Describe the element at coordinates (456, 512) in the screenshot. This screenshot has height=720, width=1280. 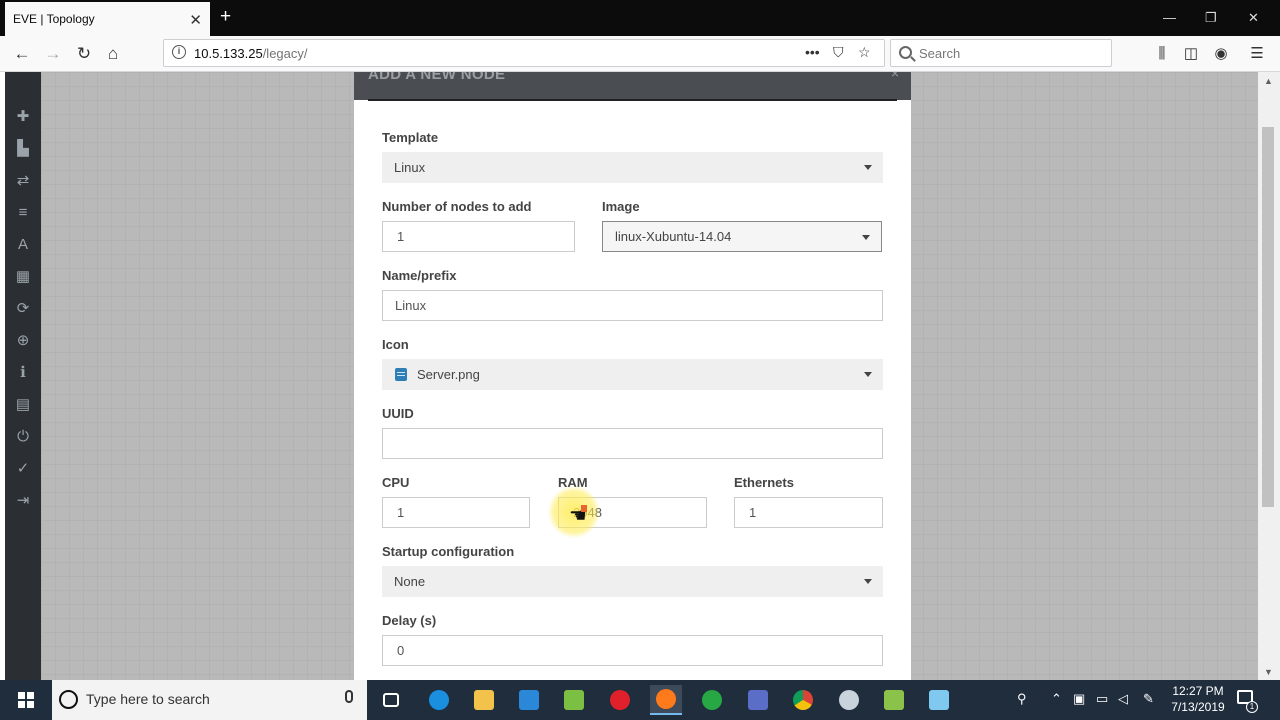
I see `cpu-input: 1` at that location.